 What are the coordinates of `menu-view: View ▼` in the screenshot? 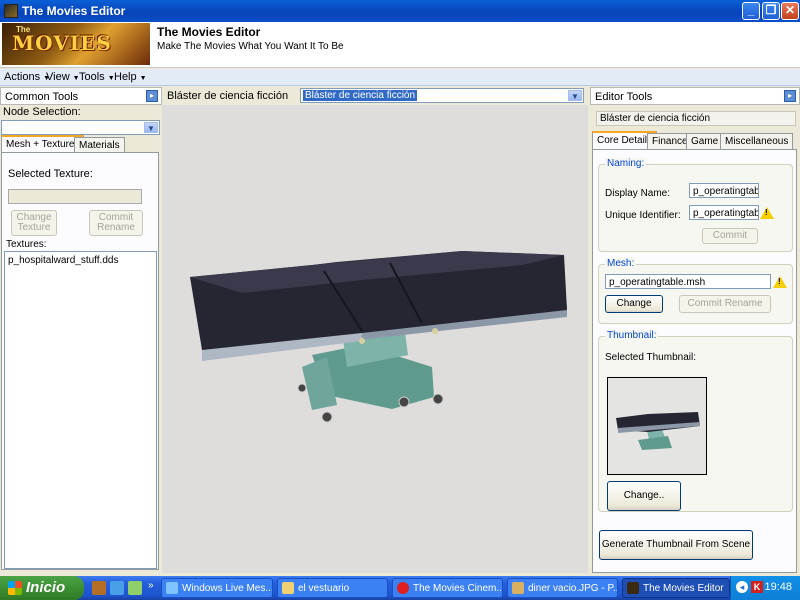 It's located at (63, 77).